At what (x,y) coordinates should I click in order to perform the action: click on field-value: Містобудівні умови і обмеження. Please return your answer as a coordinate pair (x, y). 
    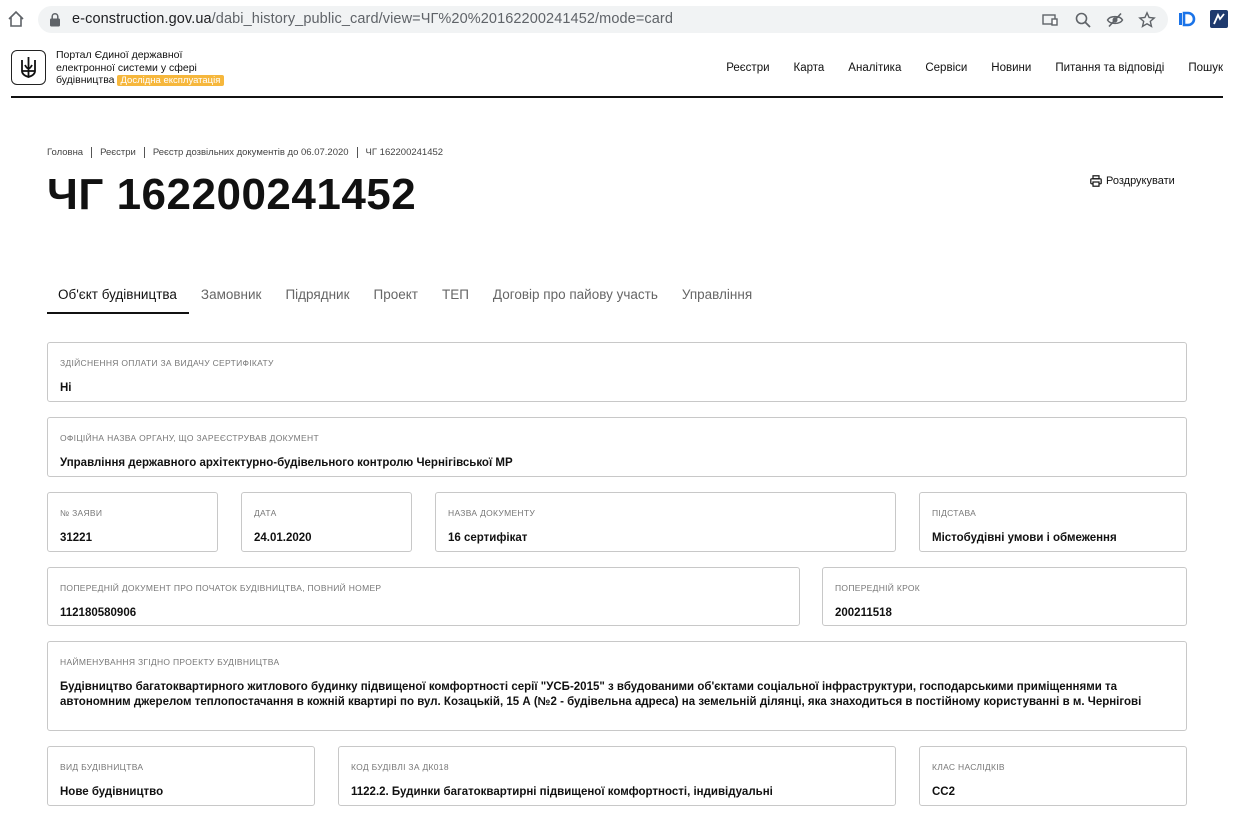
    Looking at the image, I should click on (1024, 538).